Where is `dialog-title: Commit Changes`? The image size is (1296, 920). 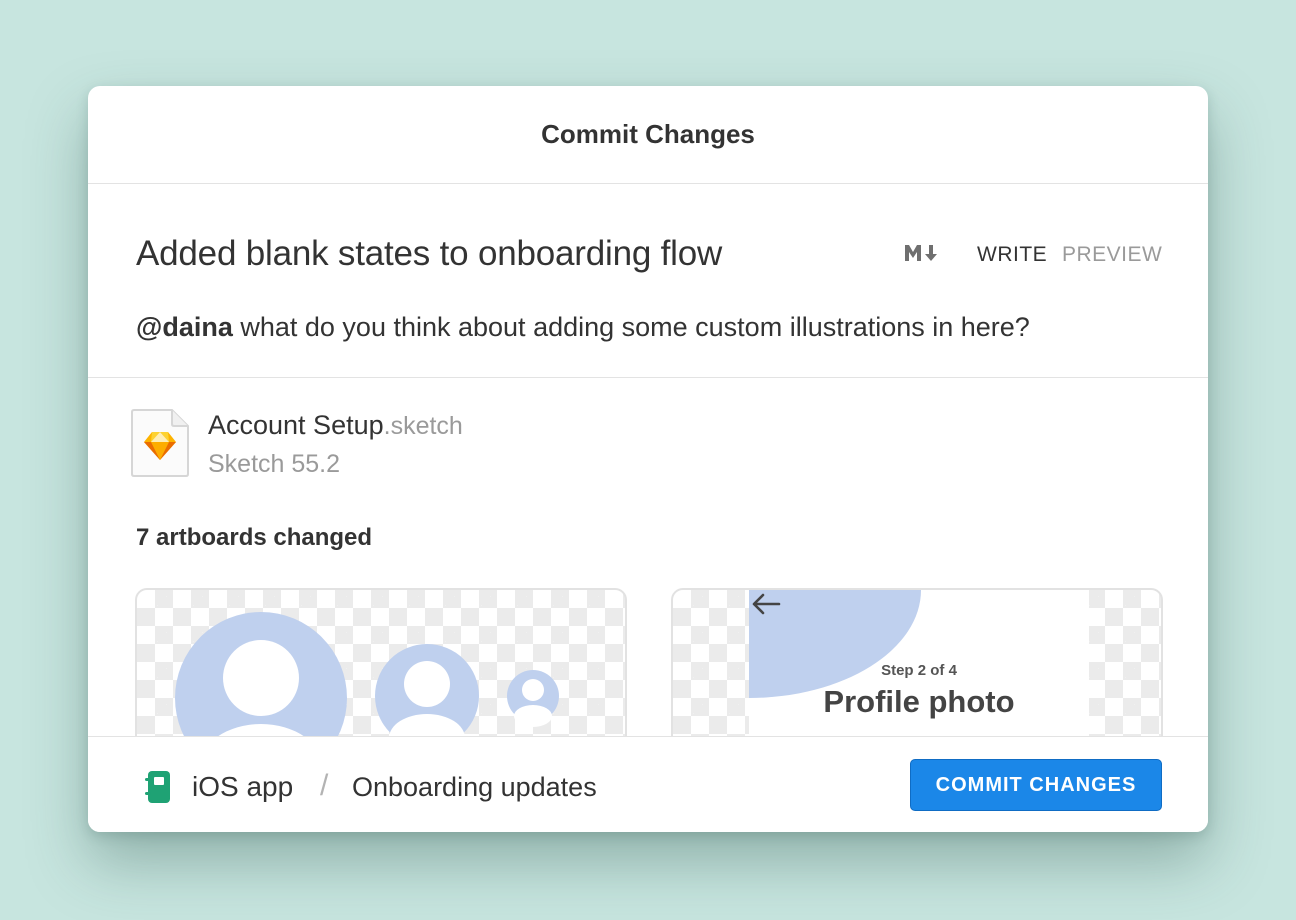
dialog-title: Commit Changes is located at coordinates (648, 134).